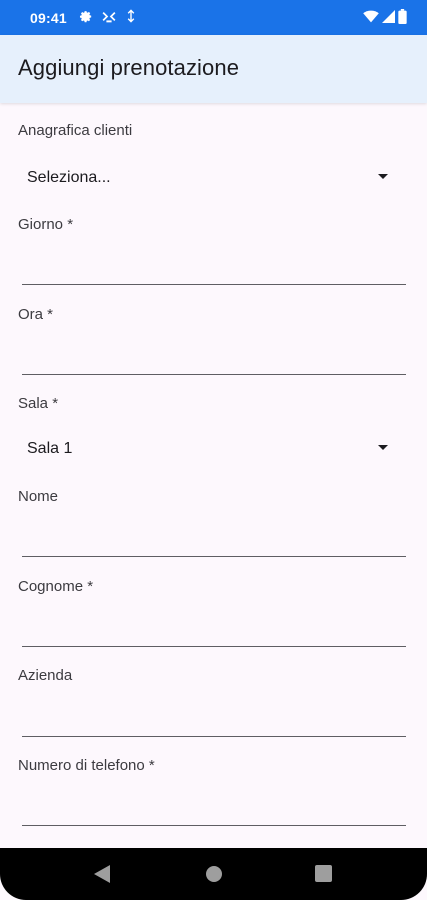 The height and width of the screenshot is (900, 427). I want to click on status-system-icons, so click(385, 17).